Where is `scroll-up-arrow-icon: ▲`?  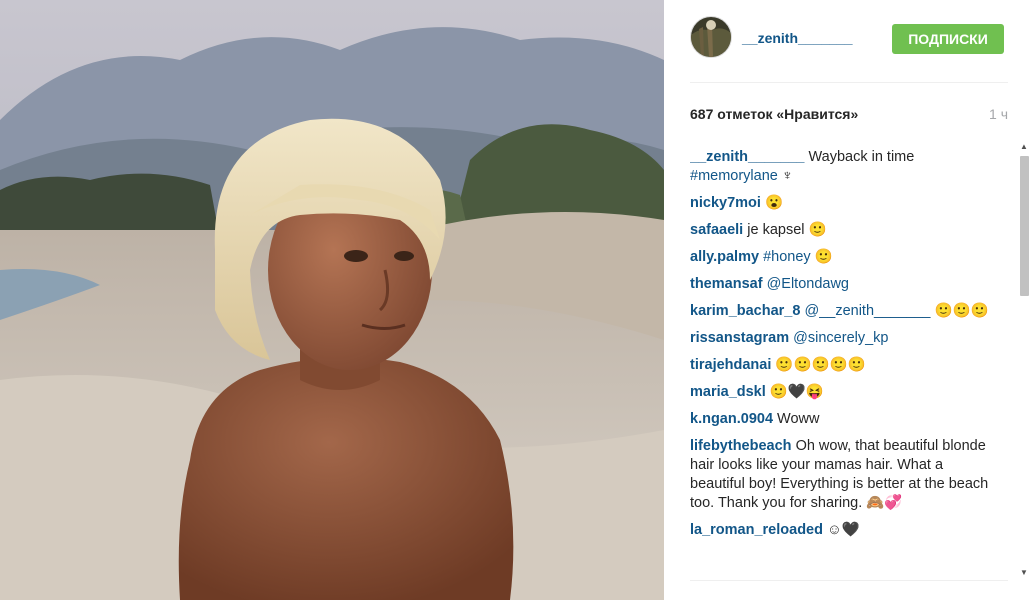
scroll-up-arrow-icon: ▲ is located at coordinates (1024, 147).